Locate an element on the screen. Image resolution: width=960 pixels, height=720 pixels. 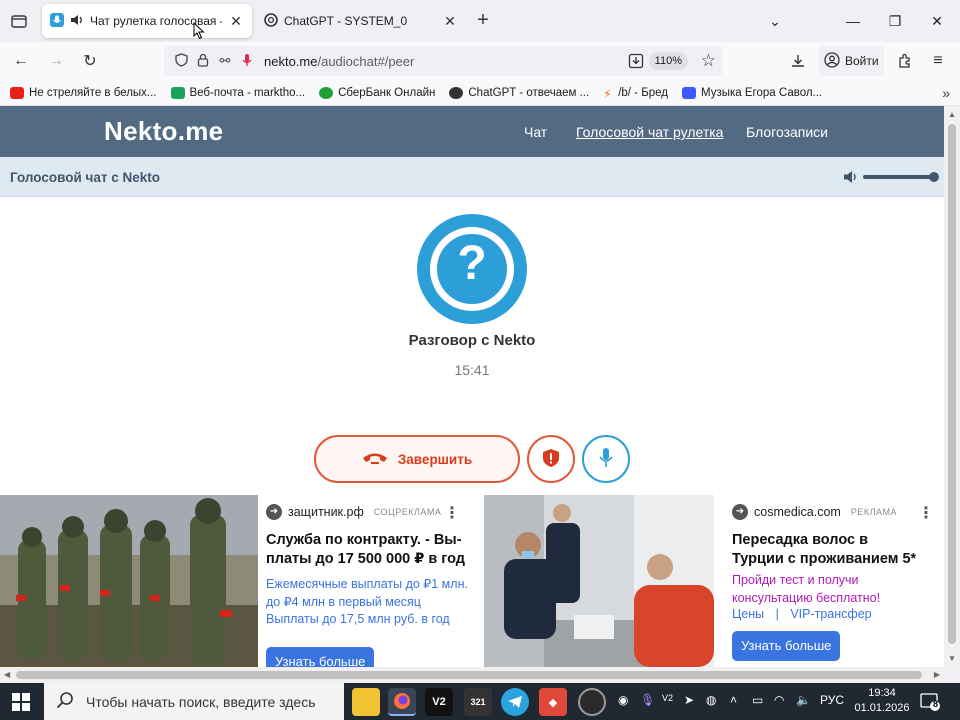
tray-discord-icon: ◍ is located at coordinates (711, 700).